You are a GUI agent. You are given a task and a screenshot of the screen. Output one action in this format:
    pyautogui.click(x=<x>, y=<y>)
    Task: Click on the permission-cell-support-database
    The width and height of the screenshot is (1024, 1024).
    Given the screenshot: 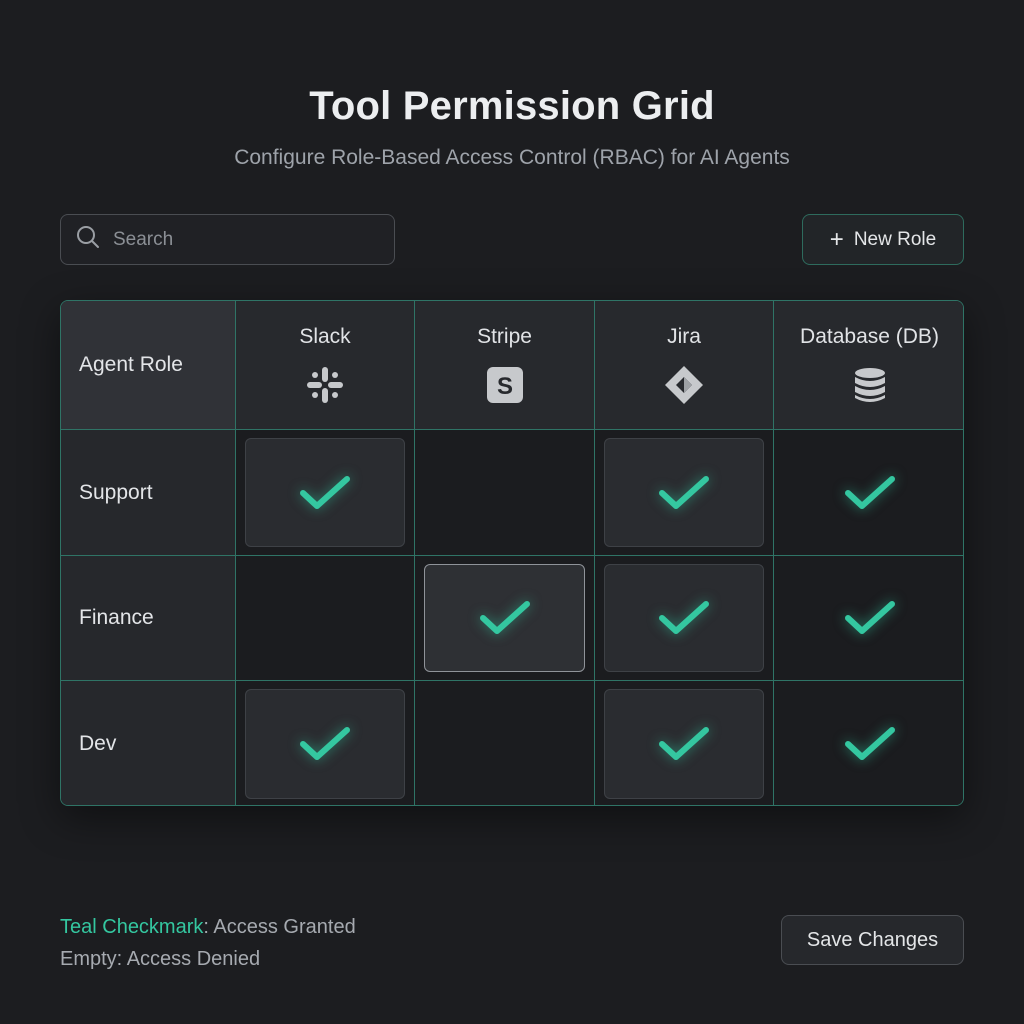 What is the action you would take?
    pyautogui.click(x=868, y=493)
    